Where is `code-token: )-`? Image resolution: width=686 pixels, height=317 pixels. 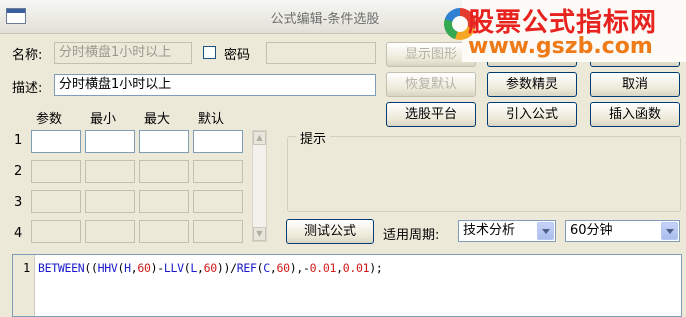 code-token: )- is located at coordinates (157, 268).